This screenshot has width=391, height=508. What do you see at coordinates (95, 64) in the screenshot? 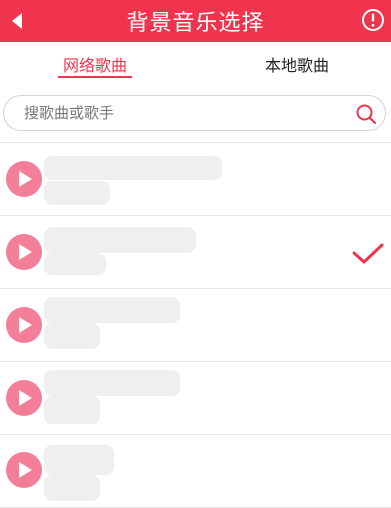
I see `tab-online-songs: 网络歌曲` at bounding box center [95, 64].